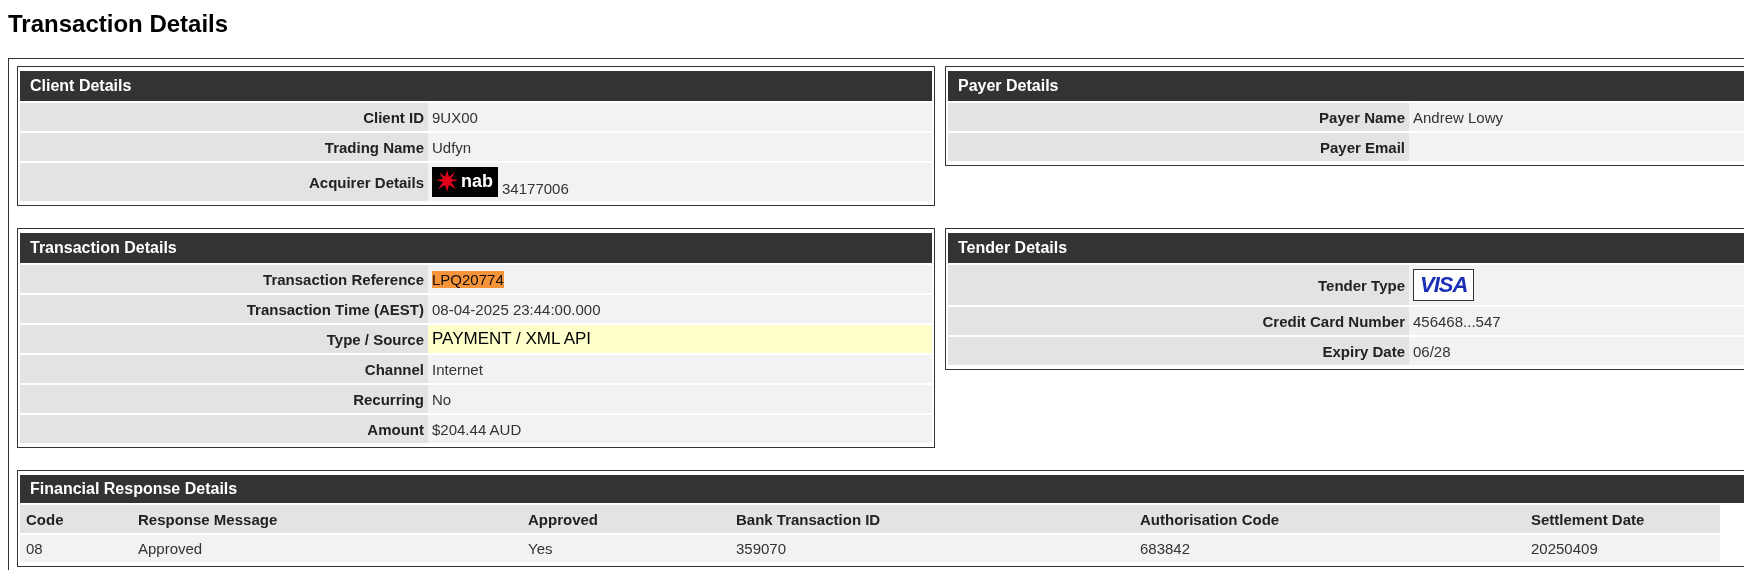 Image resolution: width=1752 pixels, height=570 pixels. I want to click on column-header: Authorisation Code, so click(1329, 519).